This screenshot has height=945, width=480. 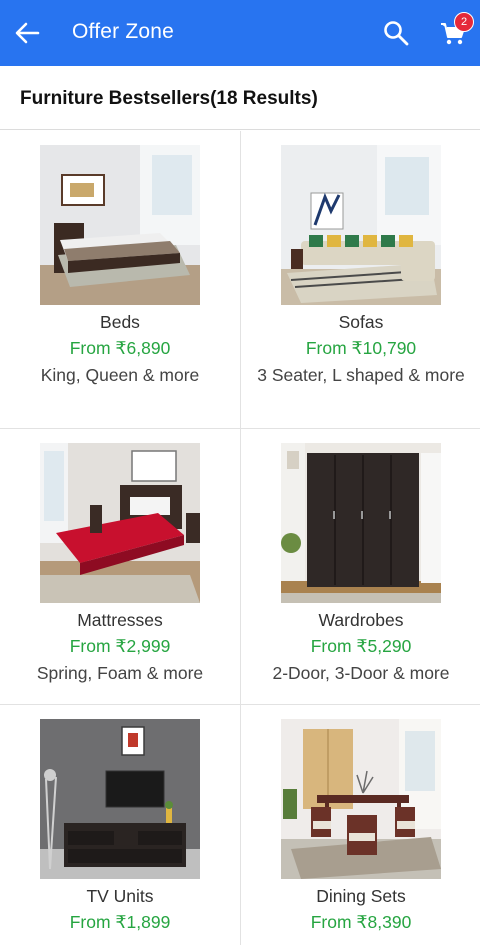 I want to click on results-heading: Furniture Bestsellers(18 Results), so click(x=169, y=98).